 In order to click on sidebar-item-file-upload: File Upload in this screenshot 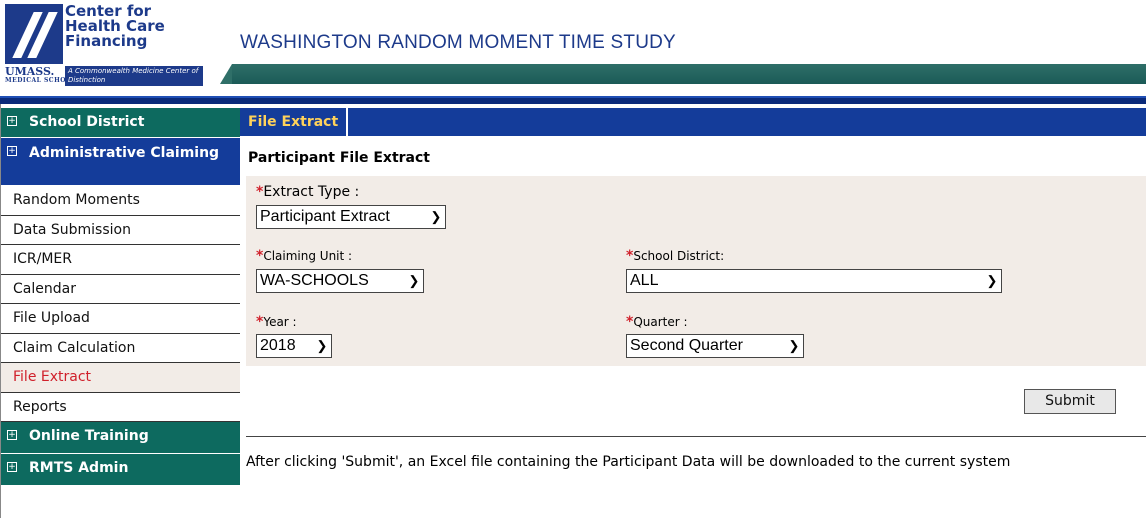, I will do `click(120, 319)`.